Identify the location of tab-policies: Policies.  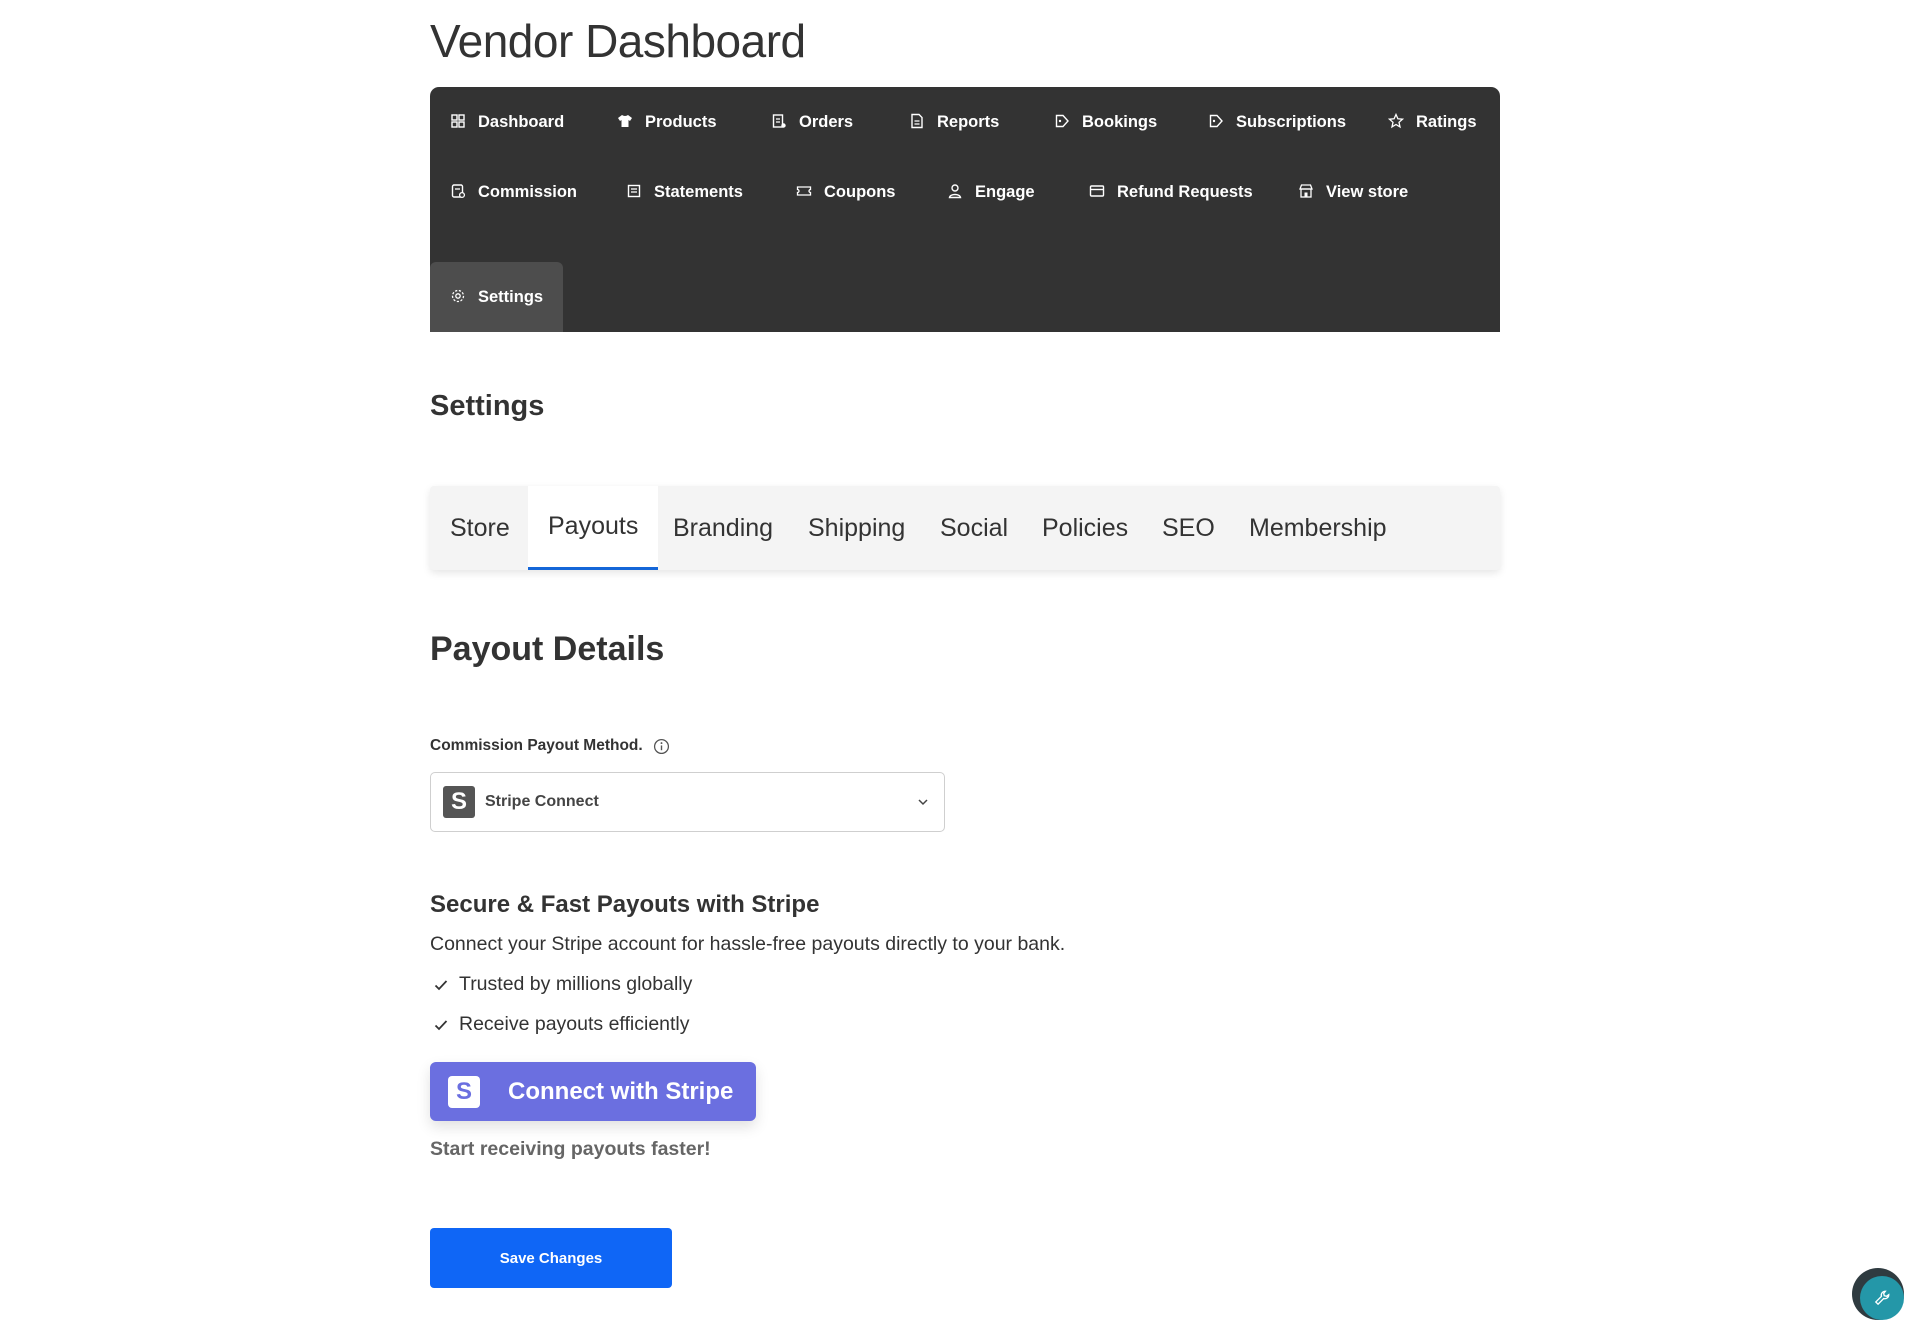
(1085, 528).